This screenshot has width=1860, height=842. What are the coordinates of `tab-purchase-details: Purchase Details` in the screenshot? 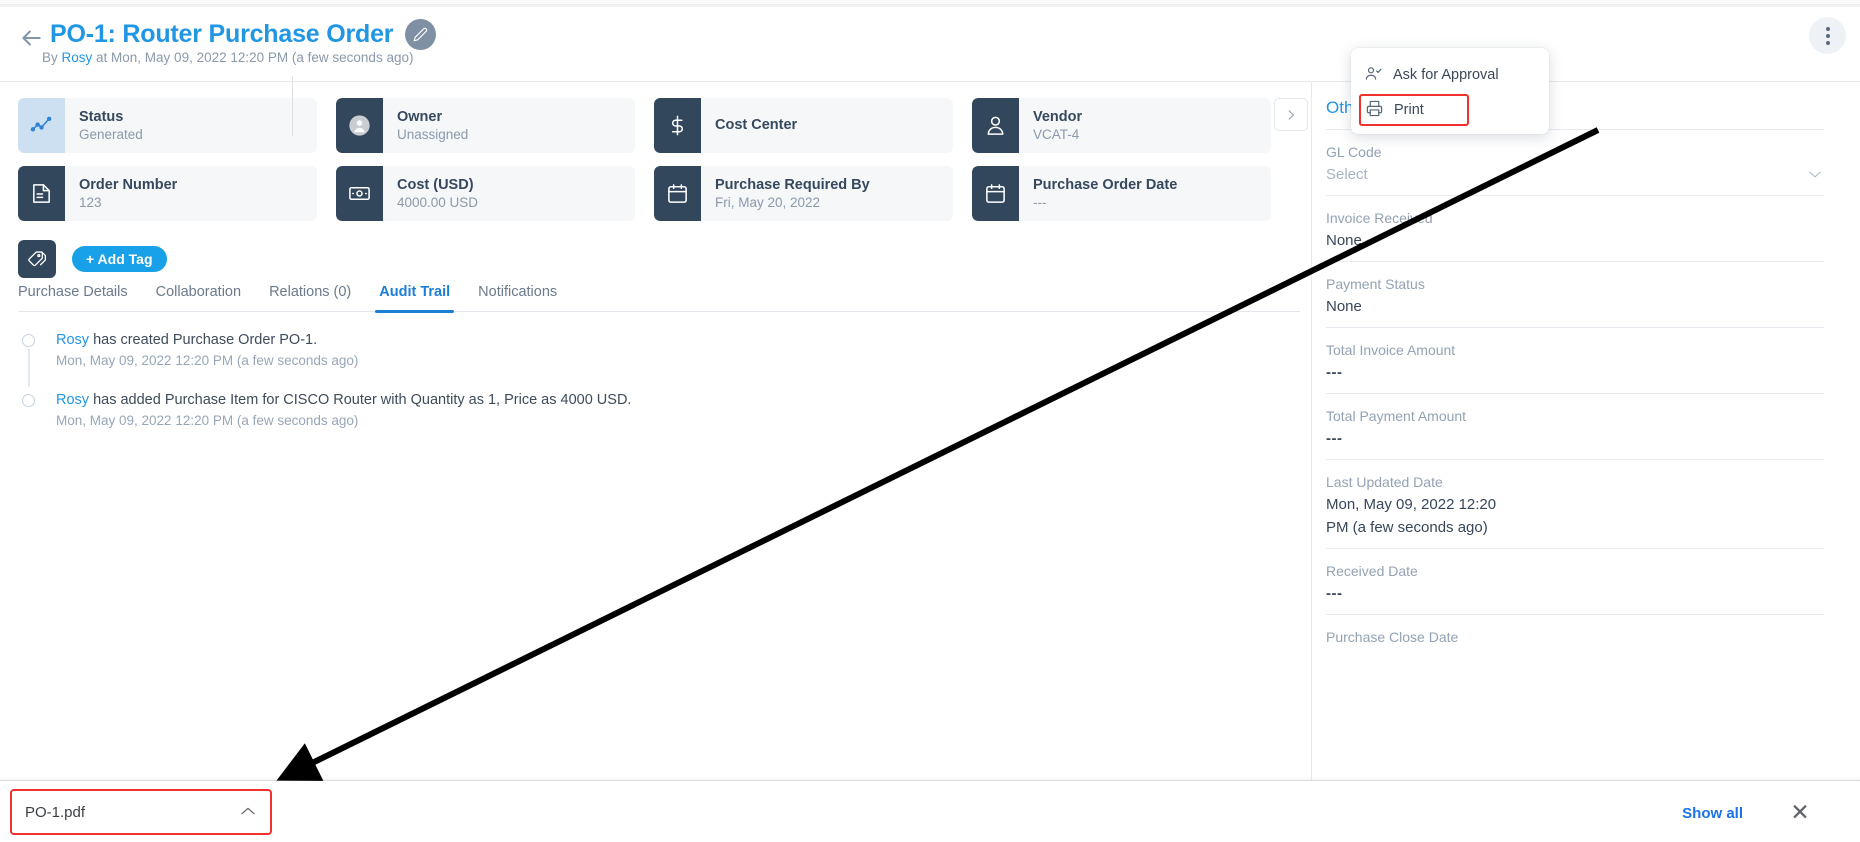 It's located at (80, 298).